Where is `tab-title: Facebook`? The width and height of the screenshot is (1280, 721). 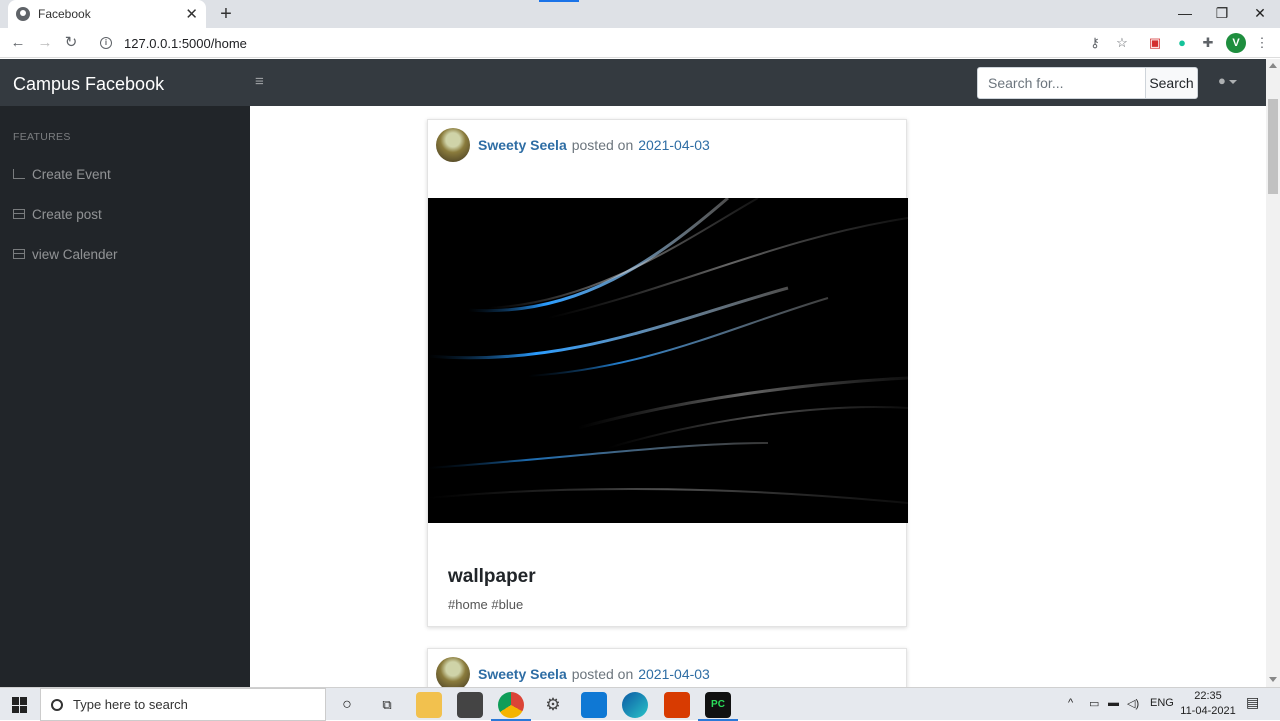 tab-title: Facebook is located at coordinates (64, 14).